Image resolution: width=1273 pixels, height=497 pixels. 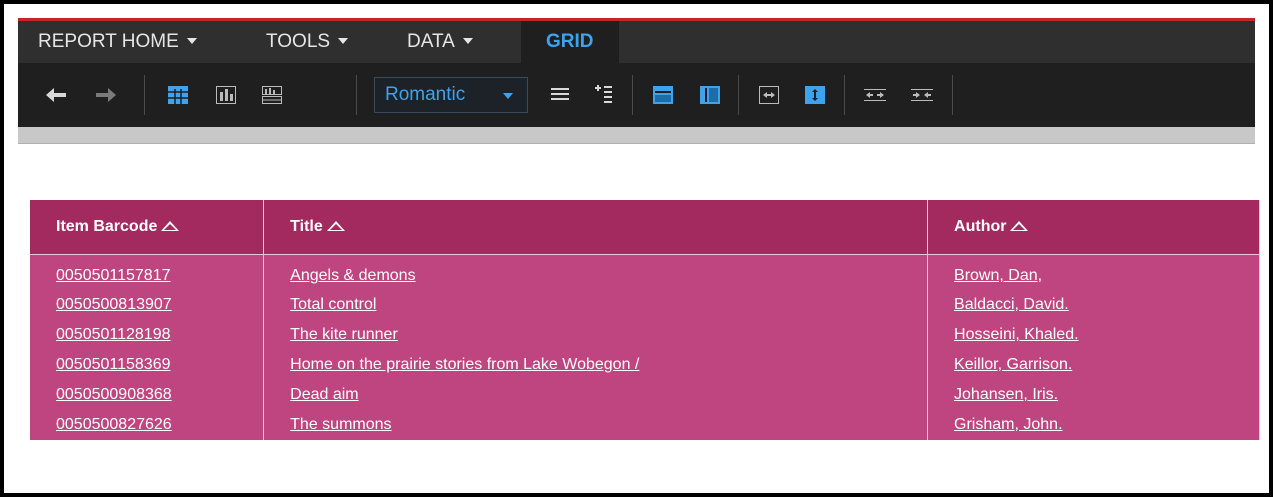 I want to click on title-link: Angels & demons, so click(x=352, y=275).